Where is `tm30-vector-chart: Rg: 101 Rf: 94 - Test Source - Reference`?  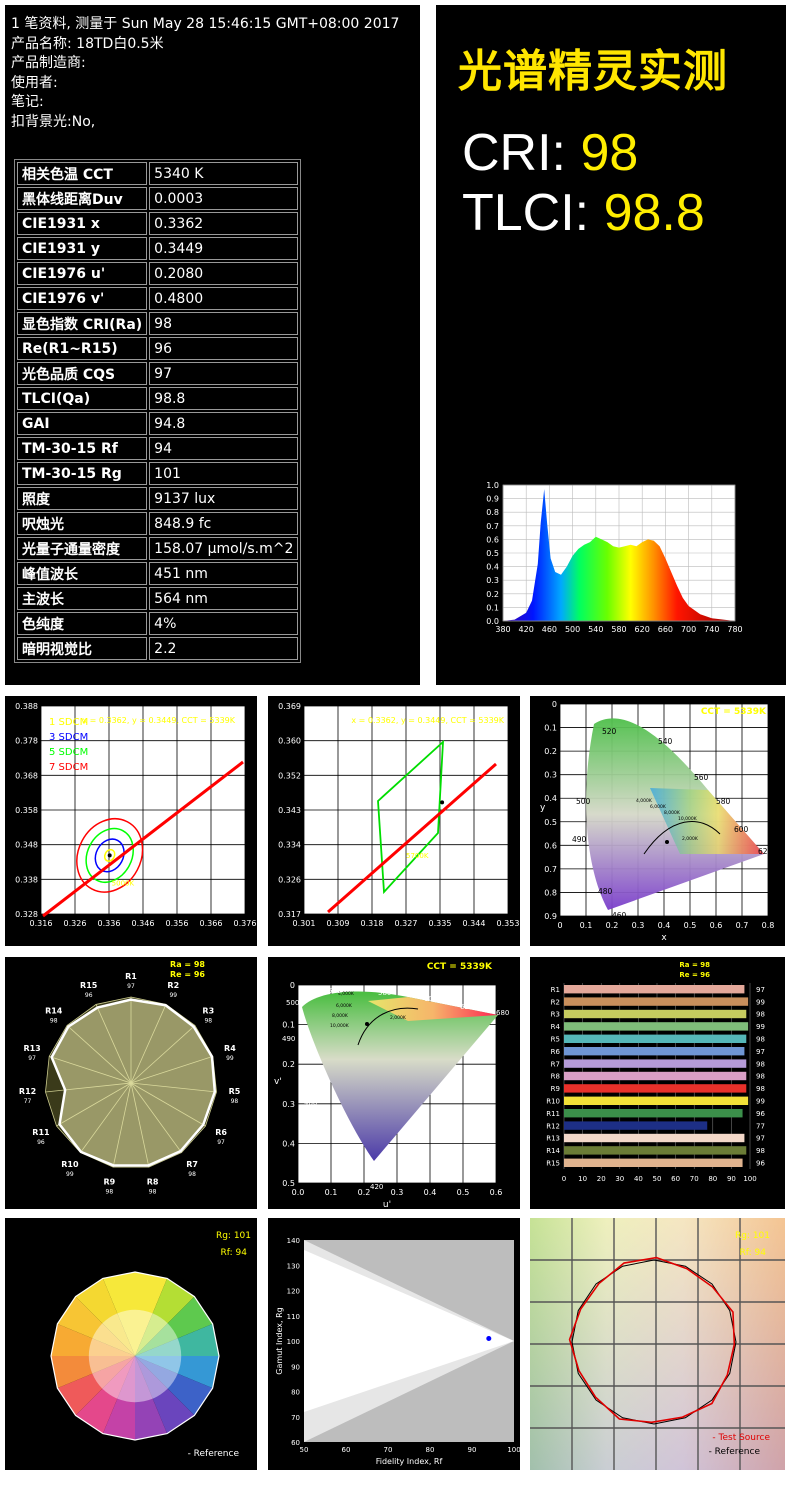 tm30-vector-chart: Rg: 101 Rf: 94 - Test Source - Reference is located at coordinates (657, 1344).